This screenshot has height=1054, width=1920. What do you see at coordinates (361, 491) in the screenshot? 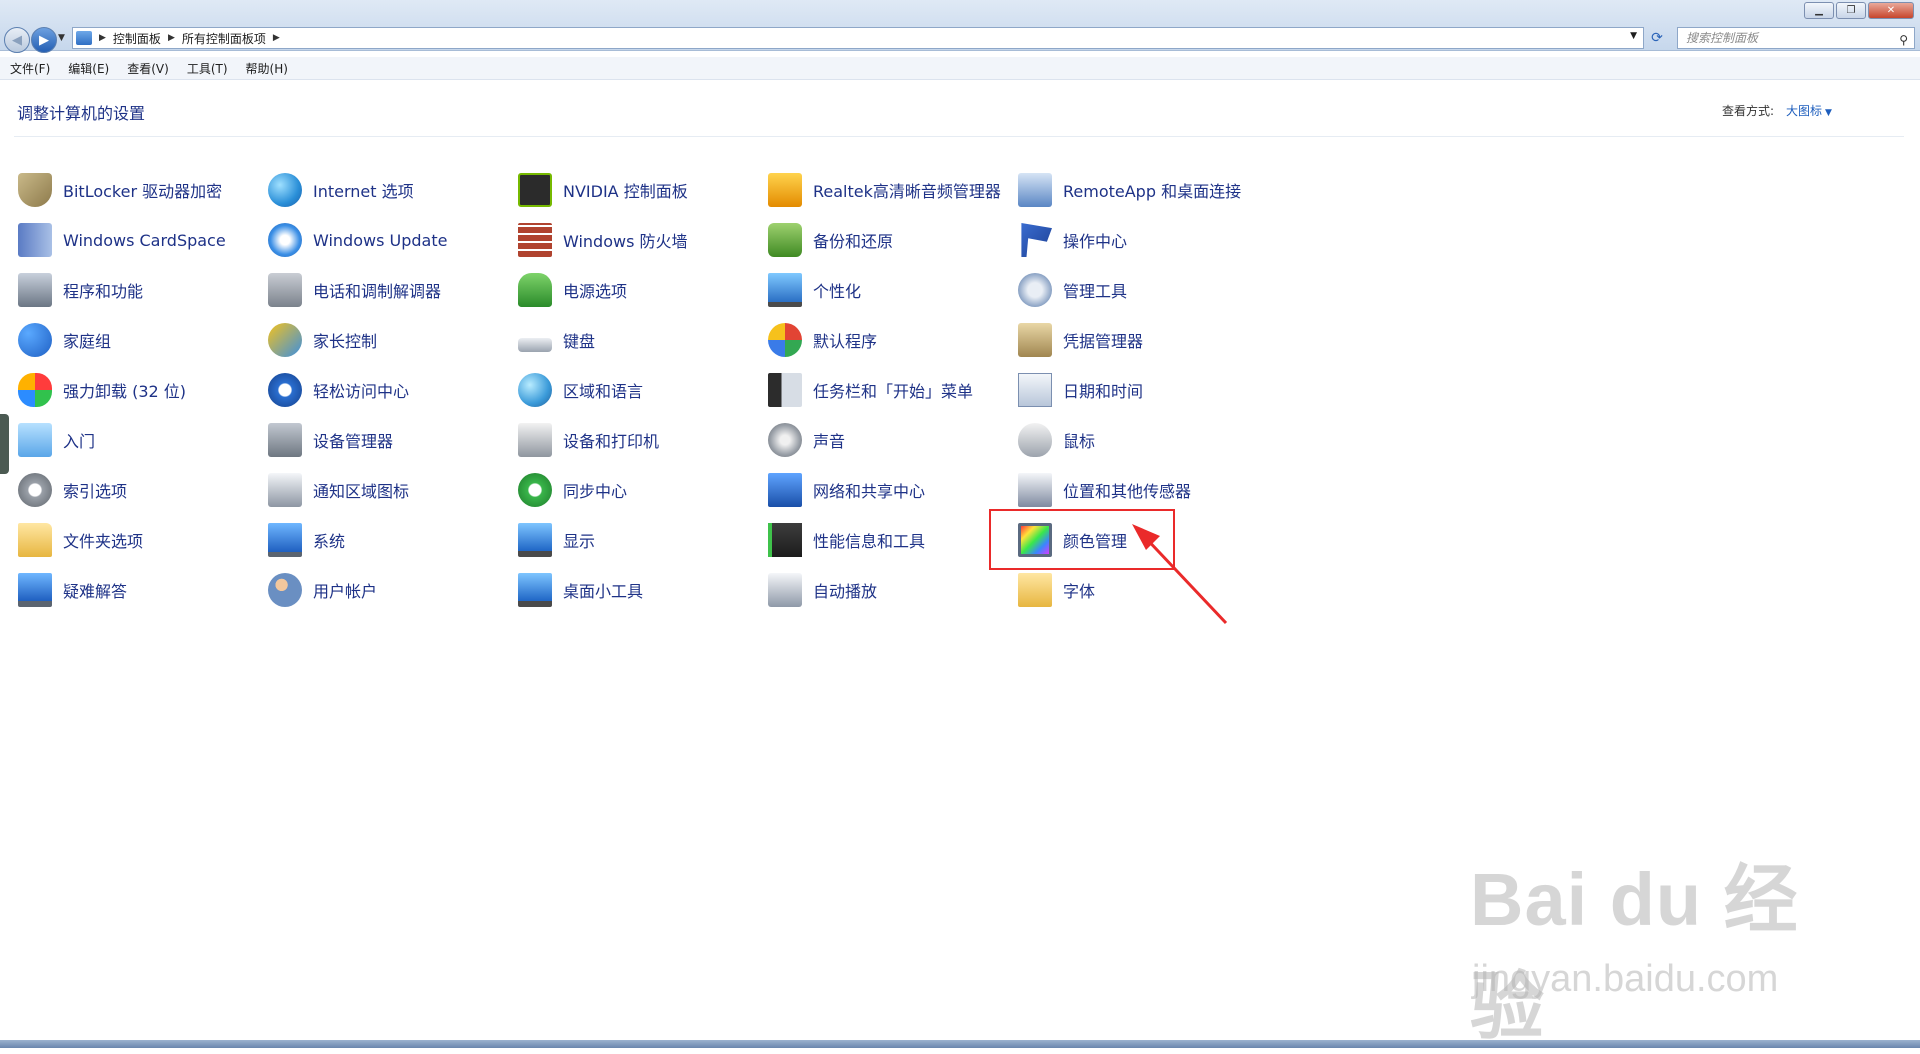
I see `cp-item-label: 通知区域图标` at bounding box center [361, 491].